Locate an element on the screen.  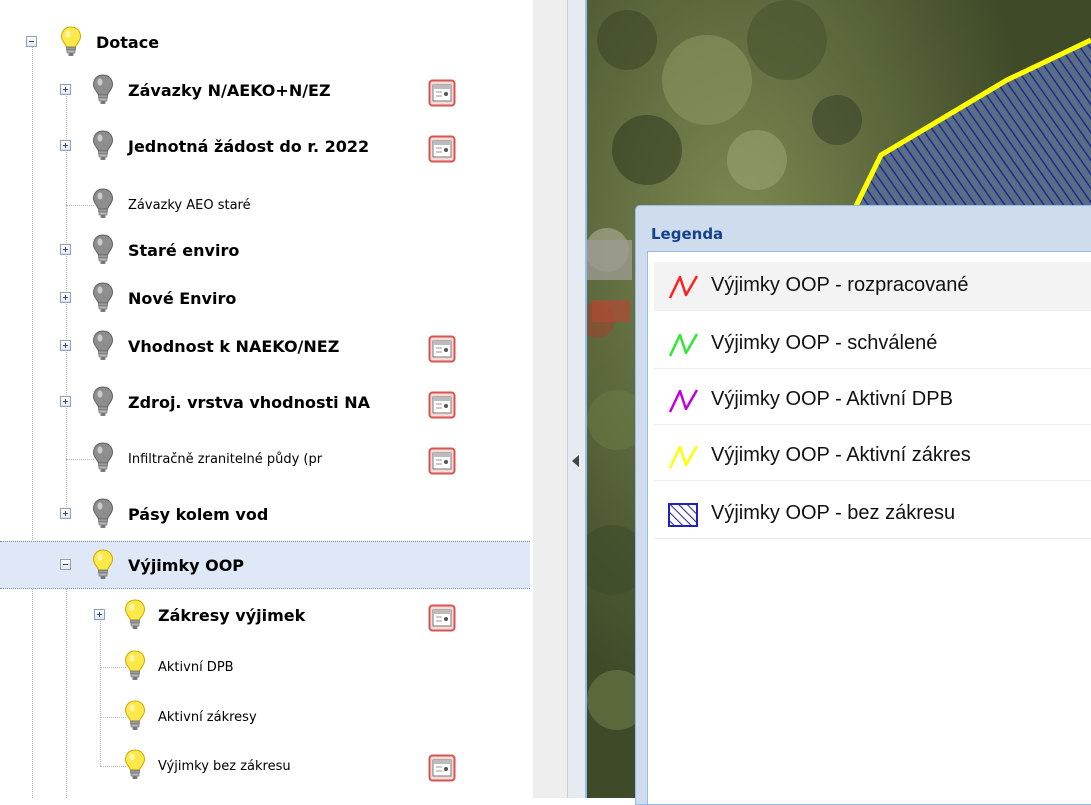
legend-item: Výjimky OOP - Aktivní zákres is located at coordinates (872, 456).